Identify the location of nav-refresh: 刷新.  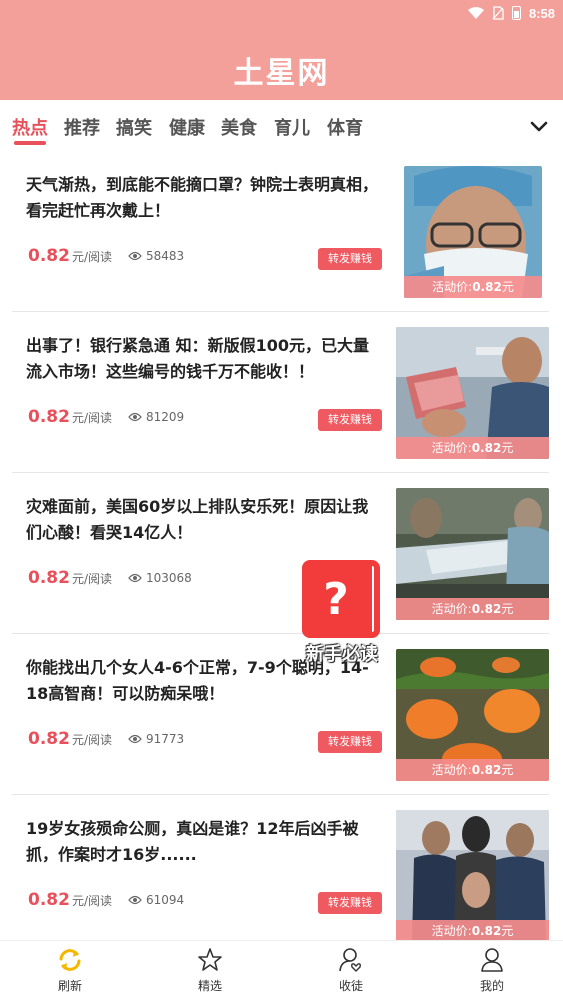
(70, 970).